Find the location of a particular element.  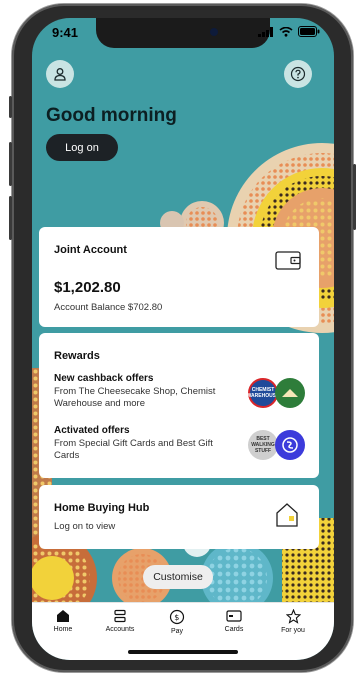

cheesecake-icon is located at coordinates (290, 393).